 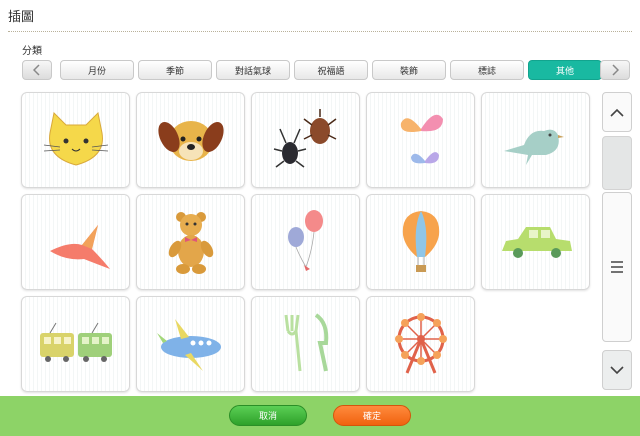 What do you see at coordinates (79, 247) in the screenshot?
I see `flying-bird-icon` at bounding box center [79, 247].